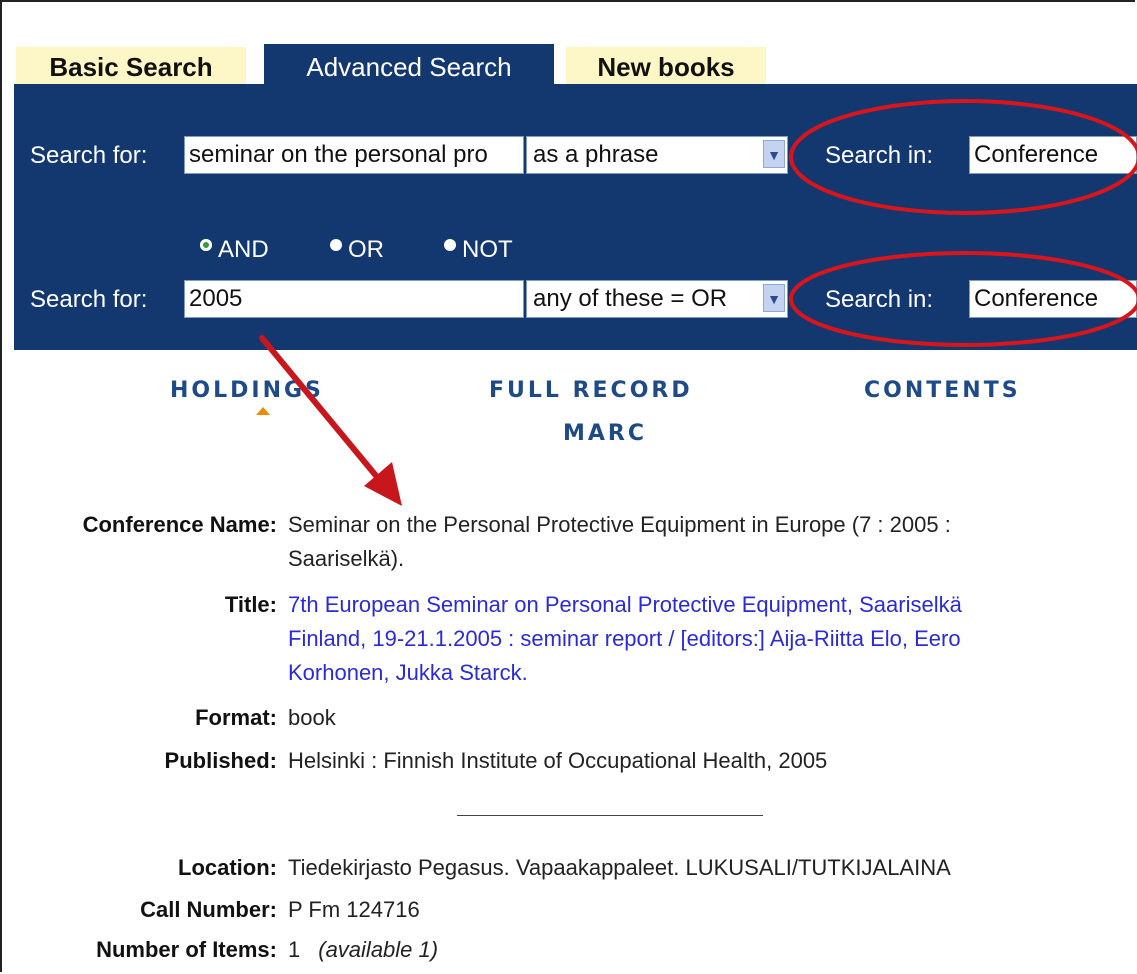  I want to click on radio-not: NOT, so click(478, 250).